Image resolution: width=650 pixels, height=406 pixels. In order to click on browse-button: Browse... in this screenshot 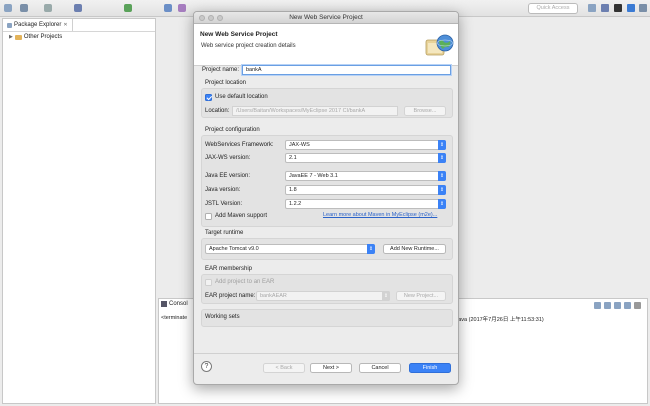, I will do `click(425, 111)`.